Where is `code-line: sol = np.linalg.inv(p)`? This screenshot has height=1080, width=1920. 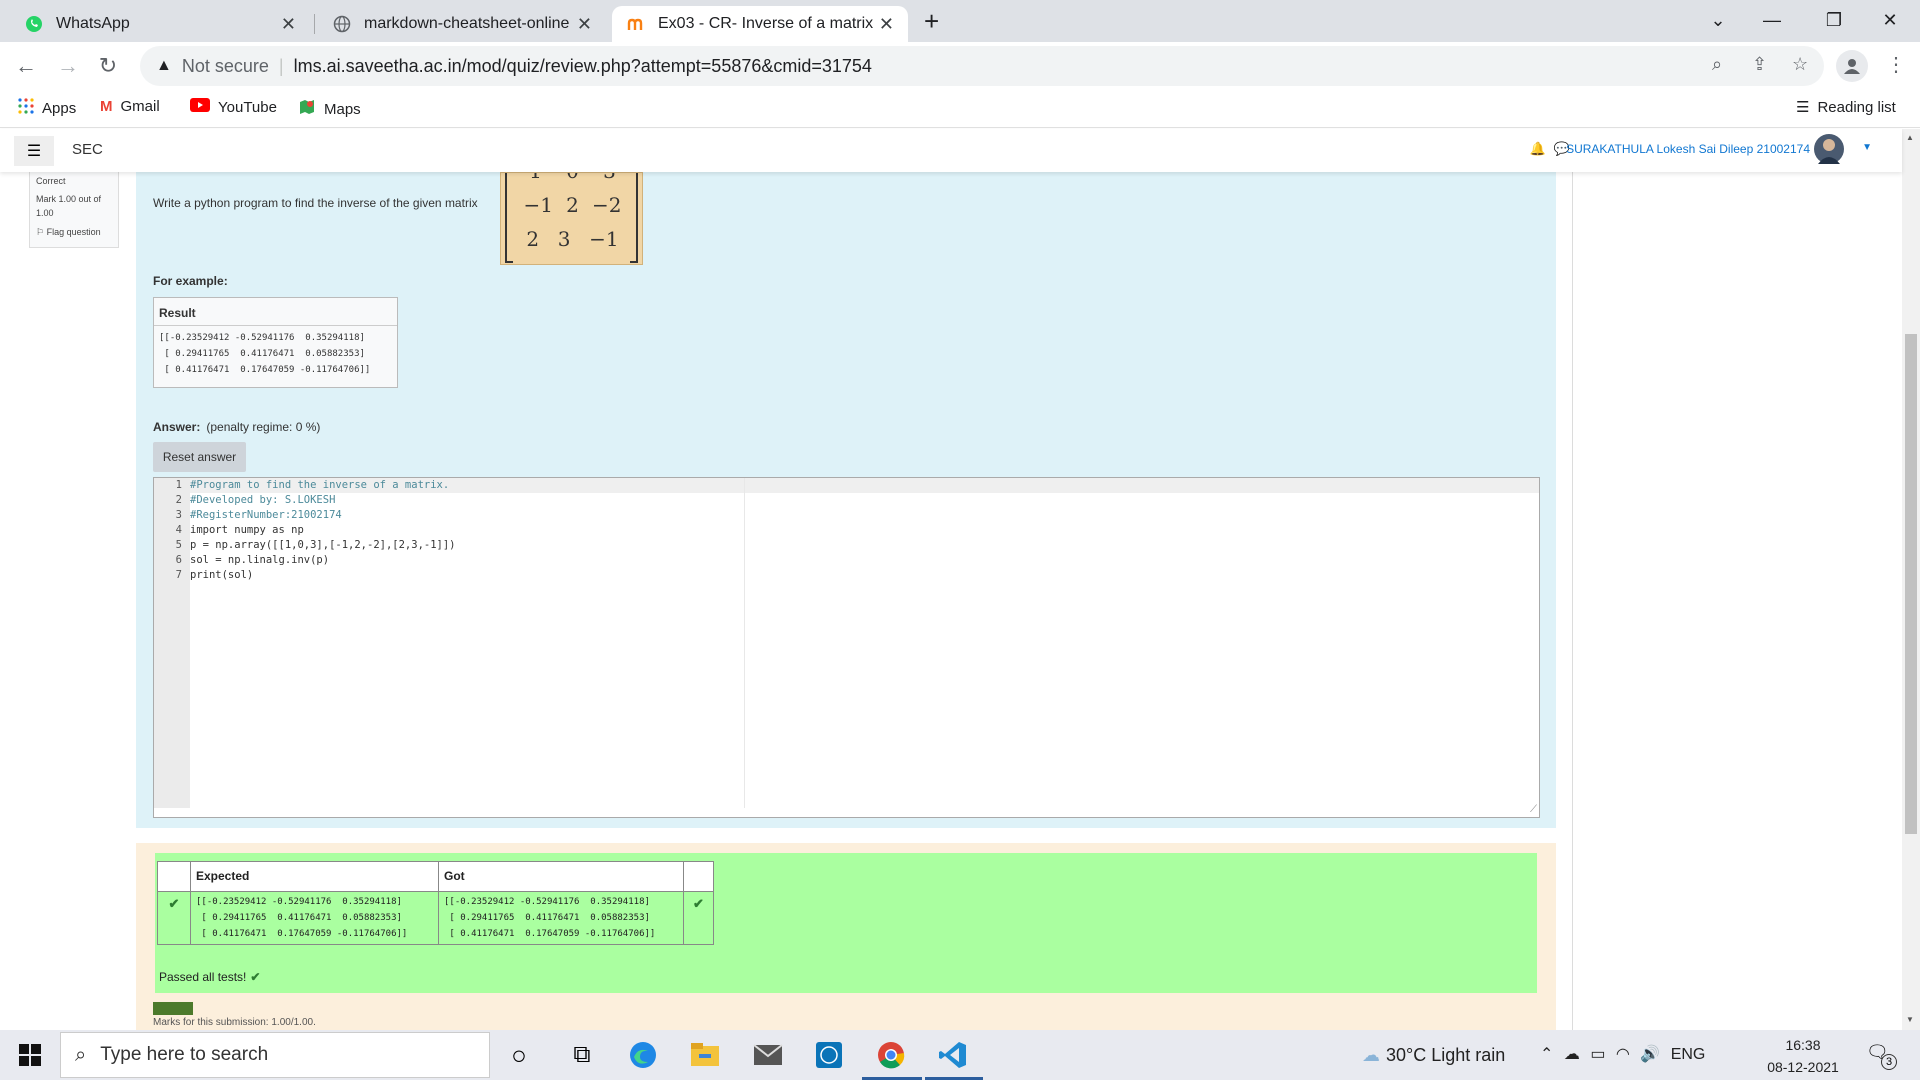 code-line: sol = np.linalg.inv(p) is located at coordinates (260, 560).